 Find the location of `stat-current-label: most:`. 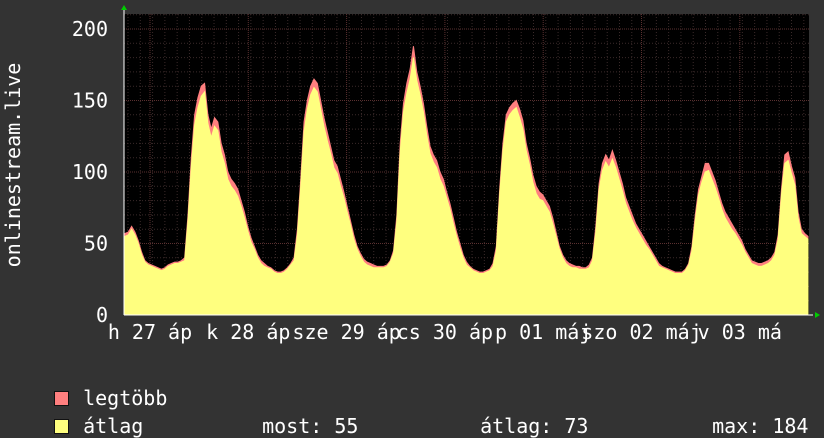

stat-current-label: most: is located at coordinates (292, 426).